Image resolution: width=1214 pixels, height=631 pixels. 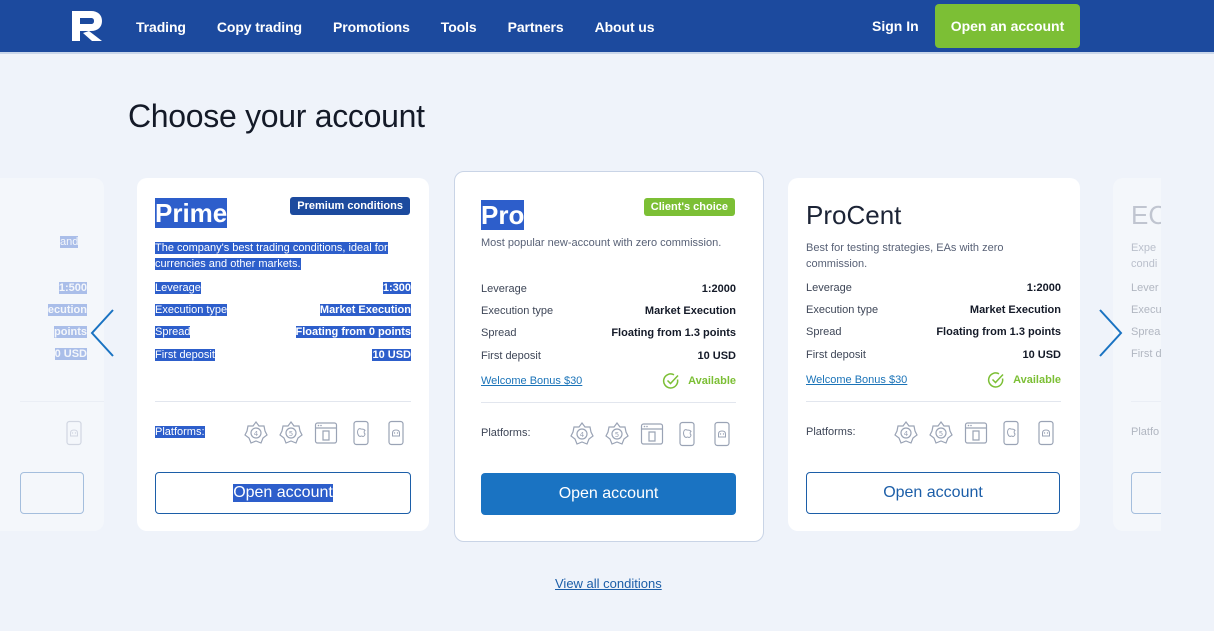 I want to click on ghost-right-name: EC, so click(x=1146, y=215).